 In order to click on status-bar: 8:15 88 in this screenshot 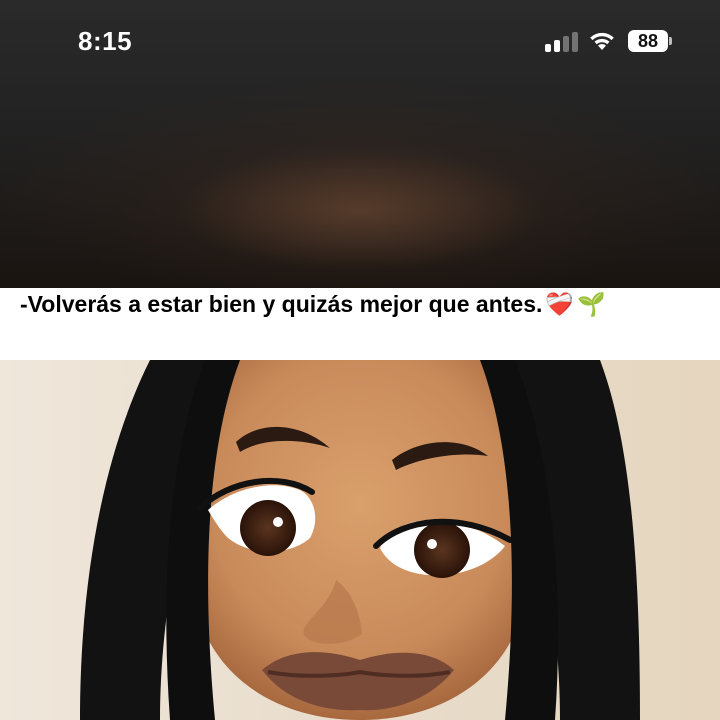, I will do `click(360, 40)`.